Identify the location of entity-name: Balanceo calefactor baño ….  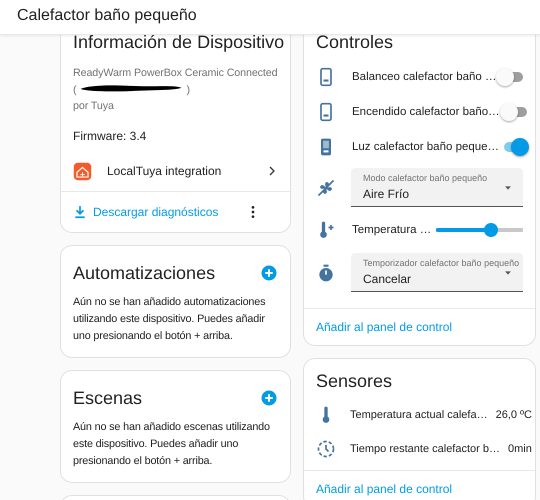
(424, 76).